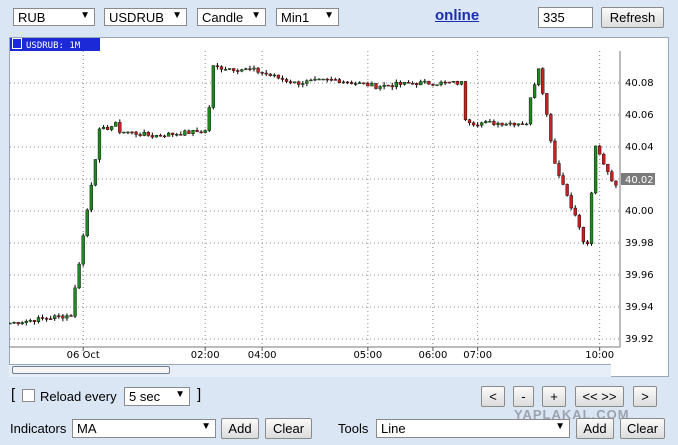 The height and width of the screenshot is (445, 678). Describe the element at coordinates (642, 428) in the screenshot. I see `tool-clear-button: Clear` at that location.